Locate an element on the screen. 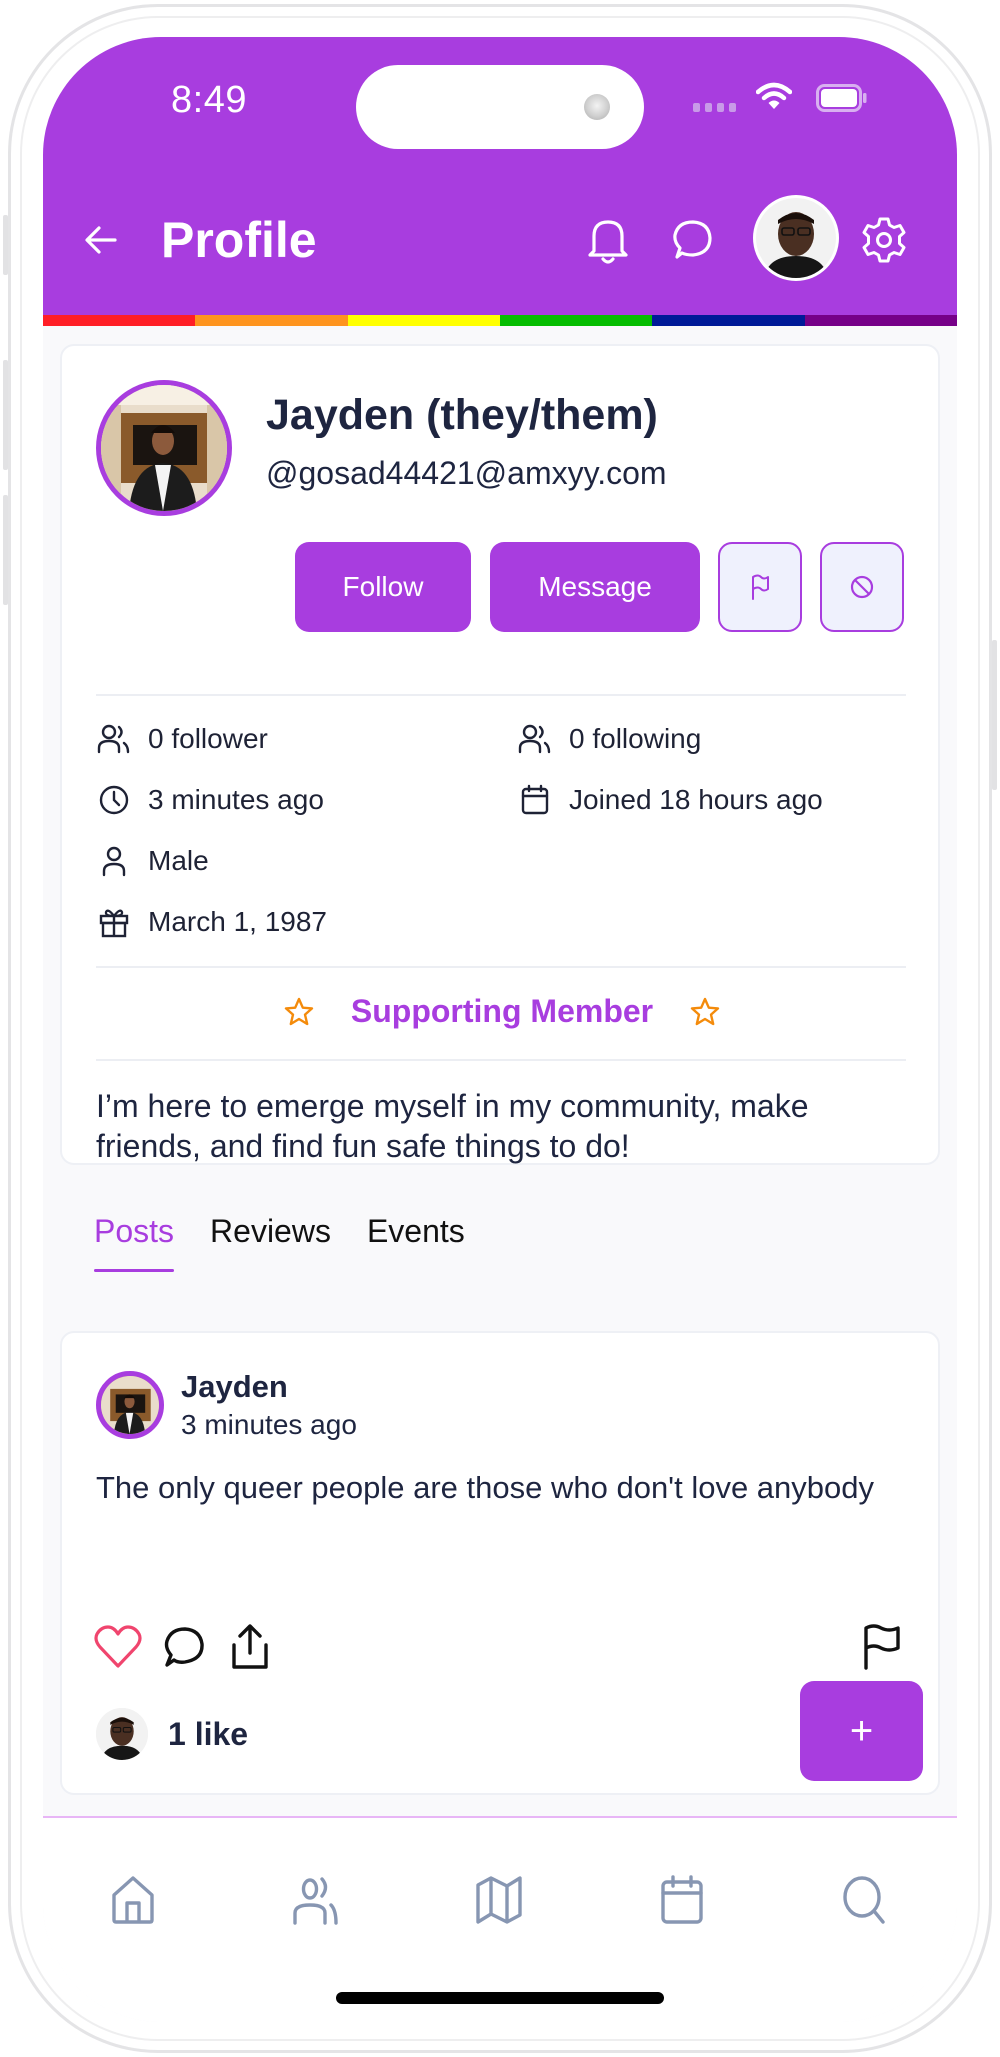 This screenshot has height=2057, width=1000. post-time: 3 minutes ago is located at coordinates (269, 1424).